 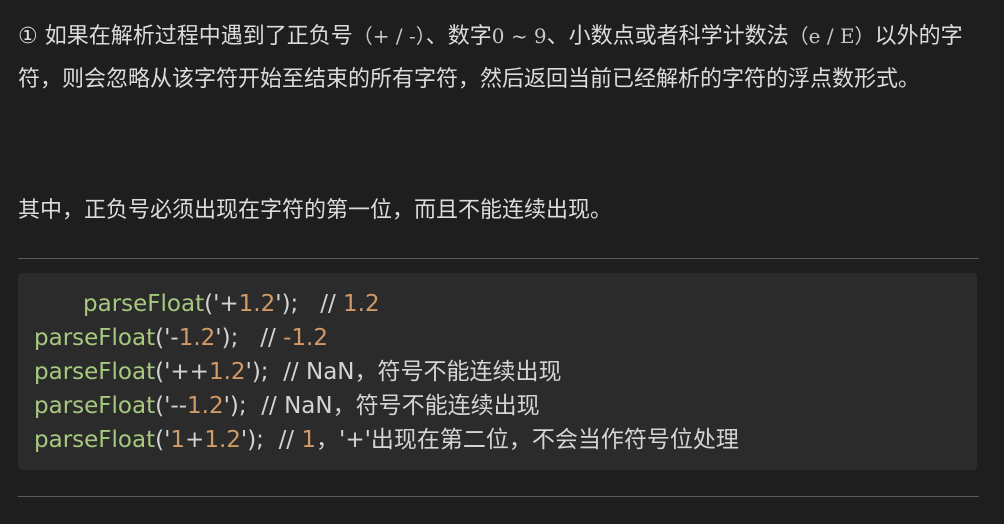 What do you see at coordinates (181, 338) in the screenshot?
I see `code-line-2: parseFloat('-1.2'); // -1.2` at bounding box center [181, 338].